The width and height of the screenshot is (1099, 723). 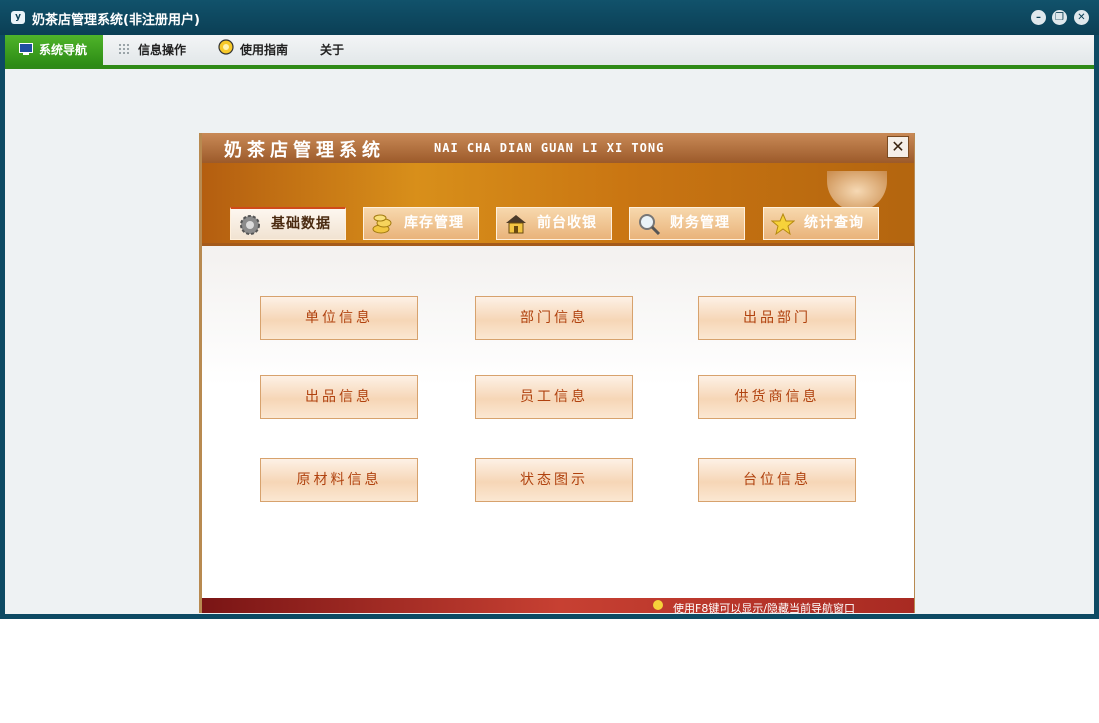 I want to click on lightbulb-icon, so click(x=226, y=51).